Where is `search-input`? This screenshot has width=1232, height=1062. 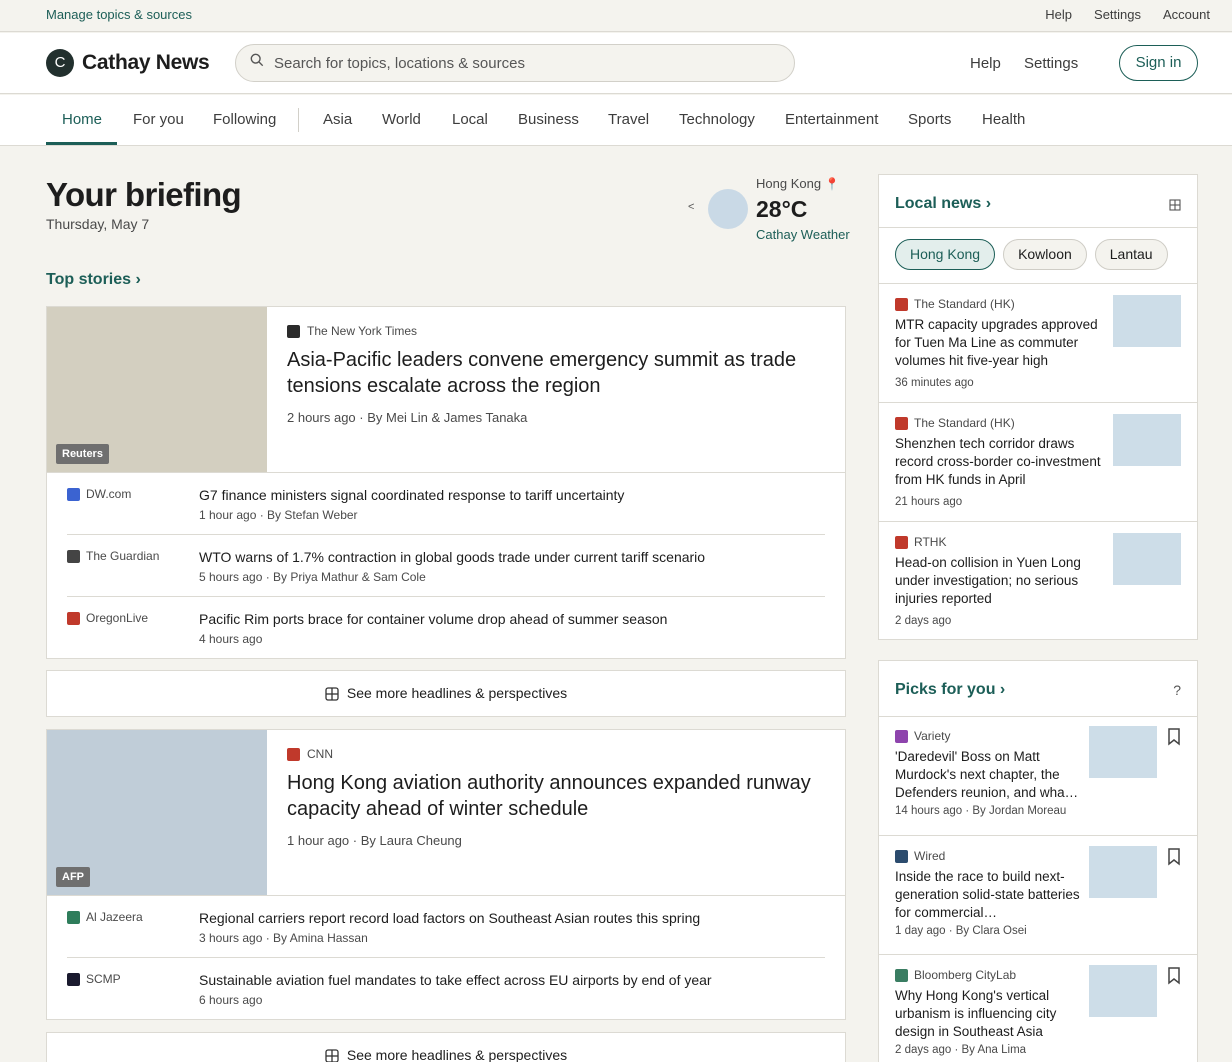 search-input is located at coordinates (524, 63).